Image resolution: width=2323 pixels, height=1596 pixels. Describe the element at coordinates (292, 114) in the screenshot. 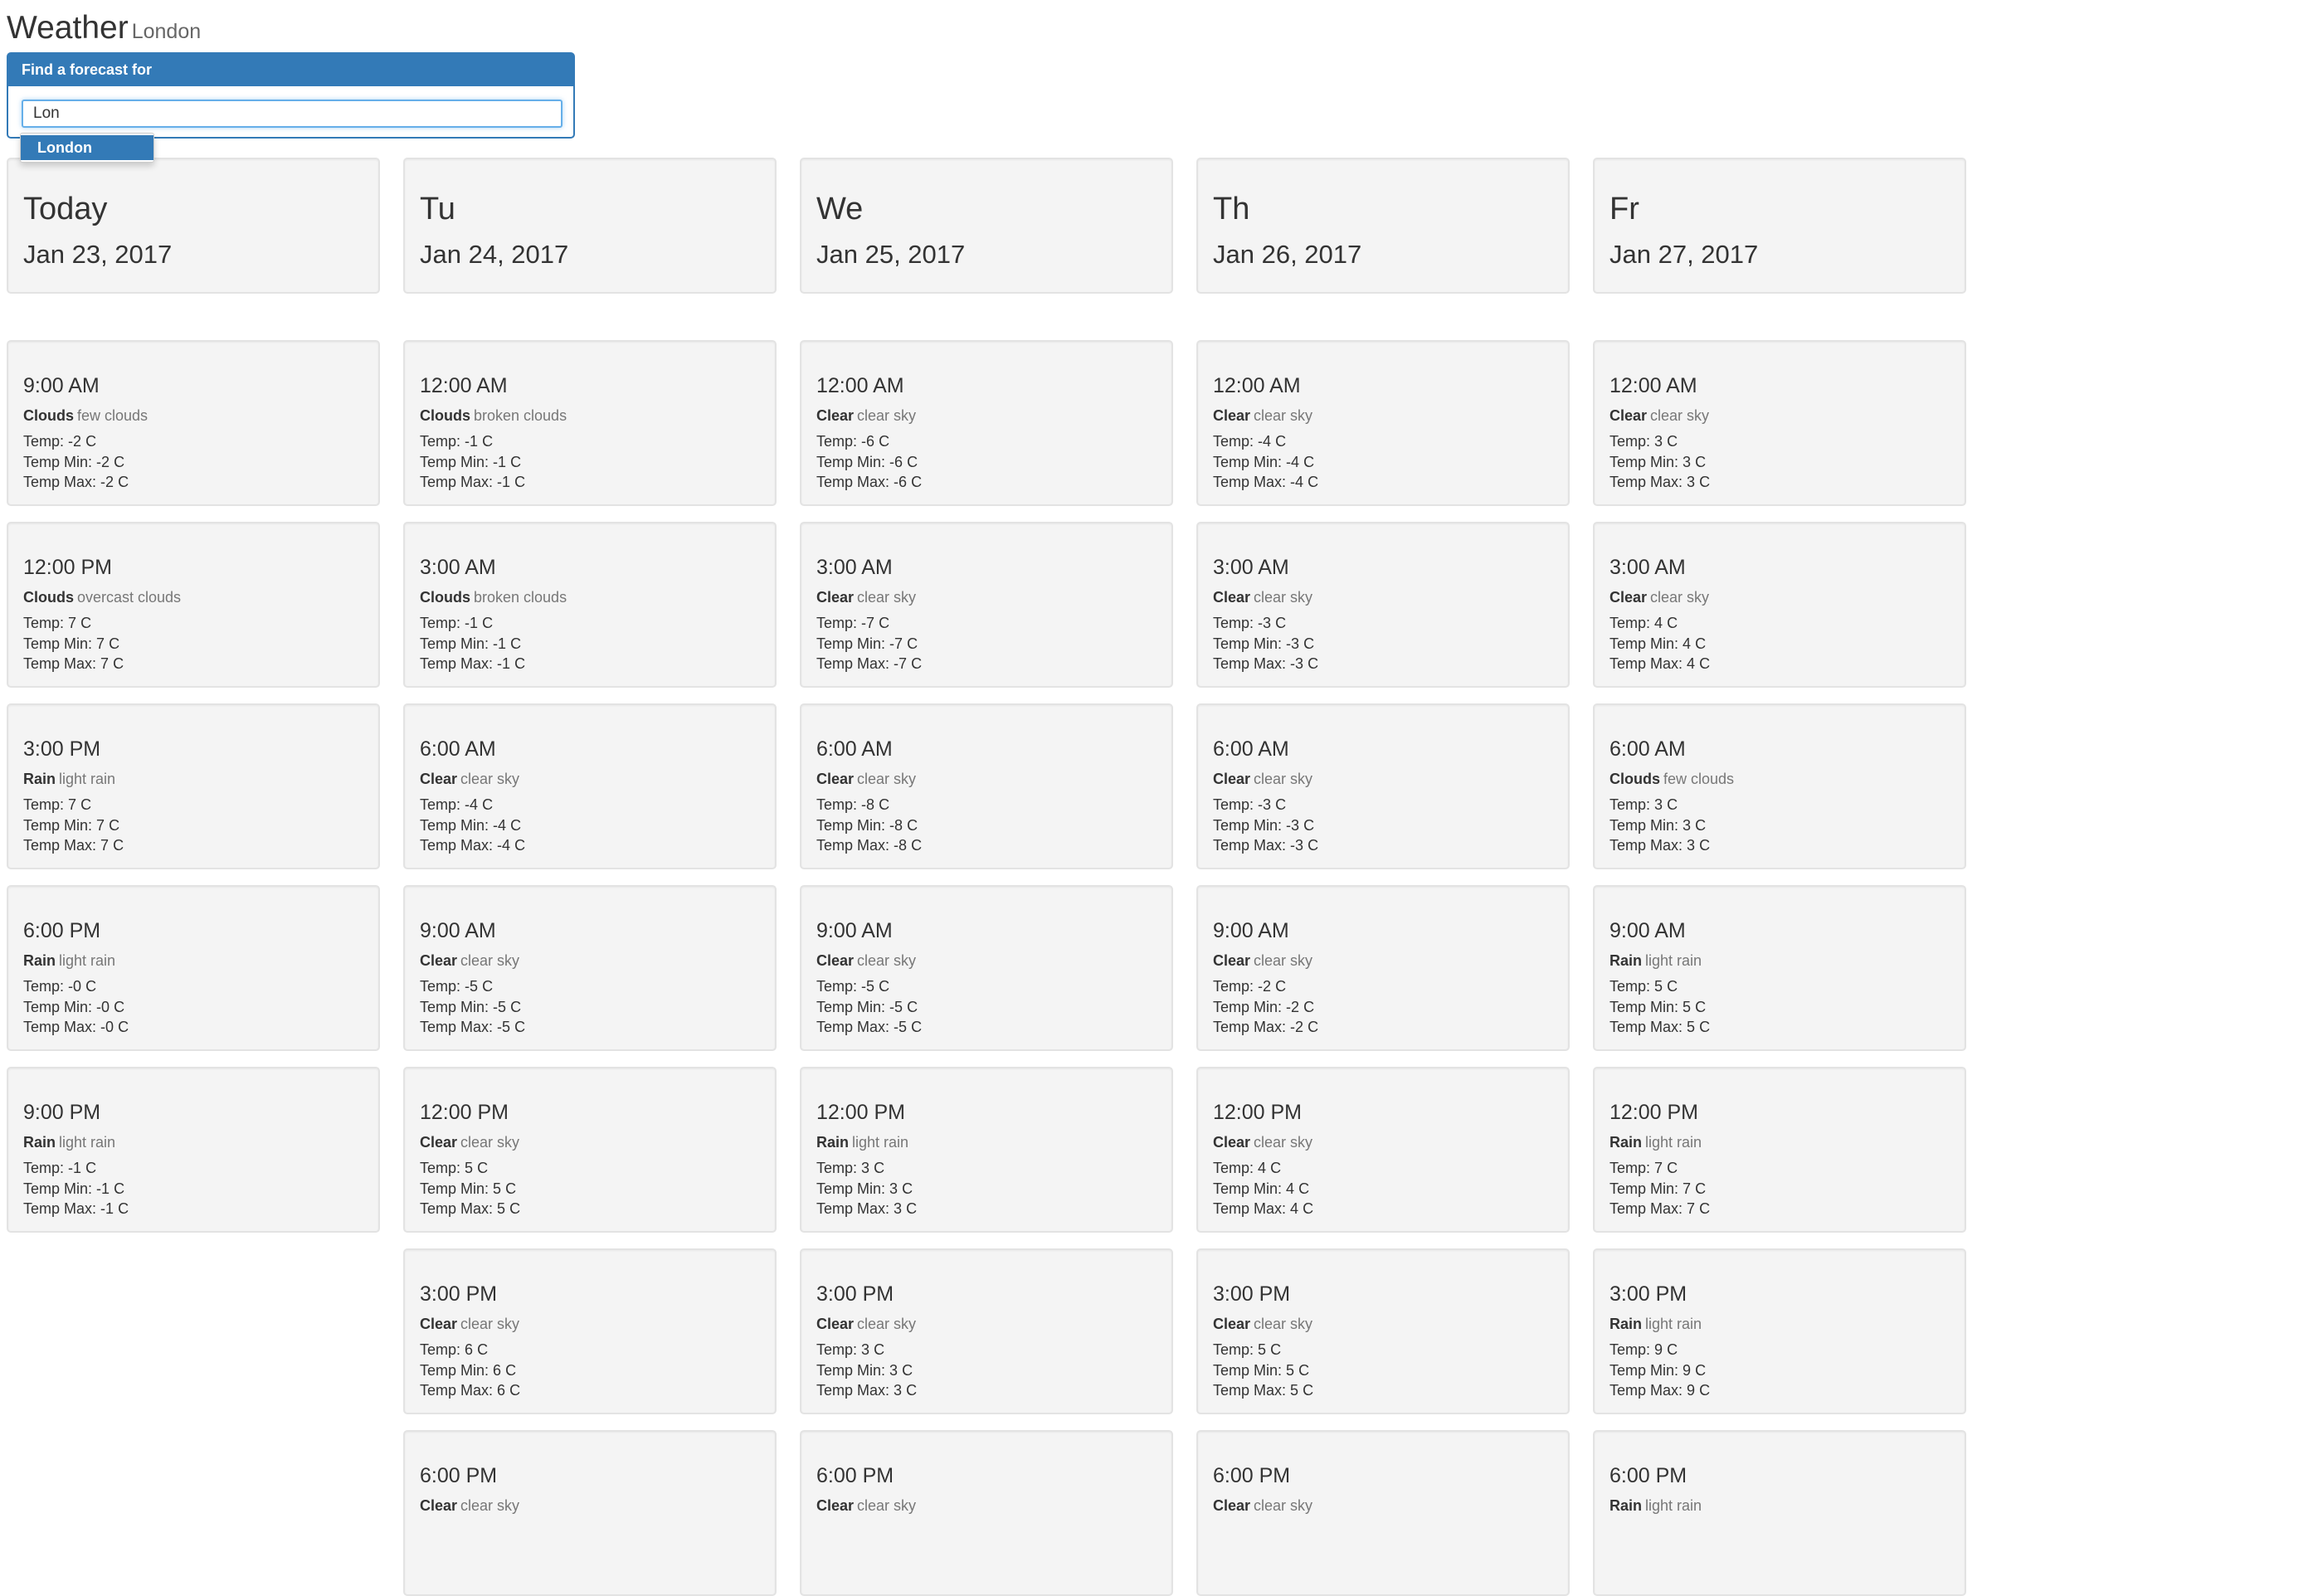

I see `city-search-input` at that location.